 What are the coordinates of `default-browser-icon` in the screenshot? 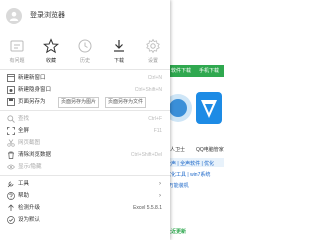 It's located at (11, 220).